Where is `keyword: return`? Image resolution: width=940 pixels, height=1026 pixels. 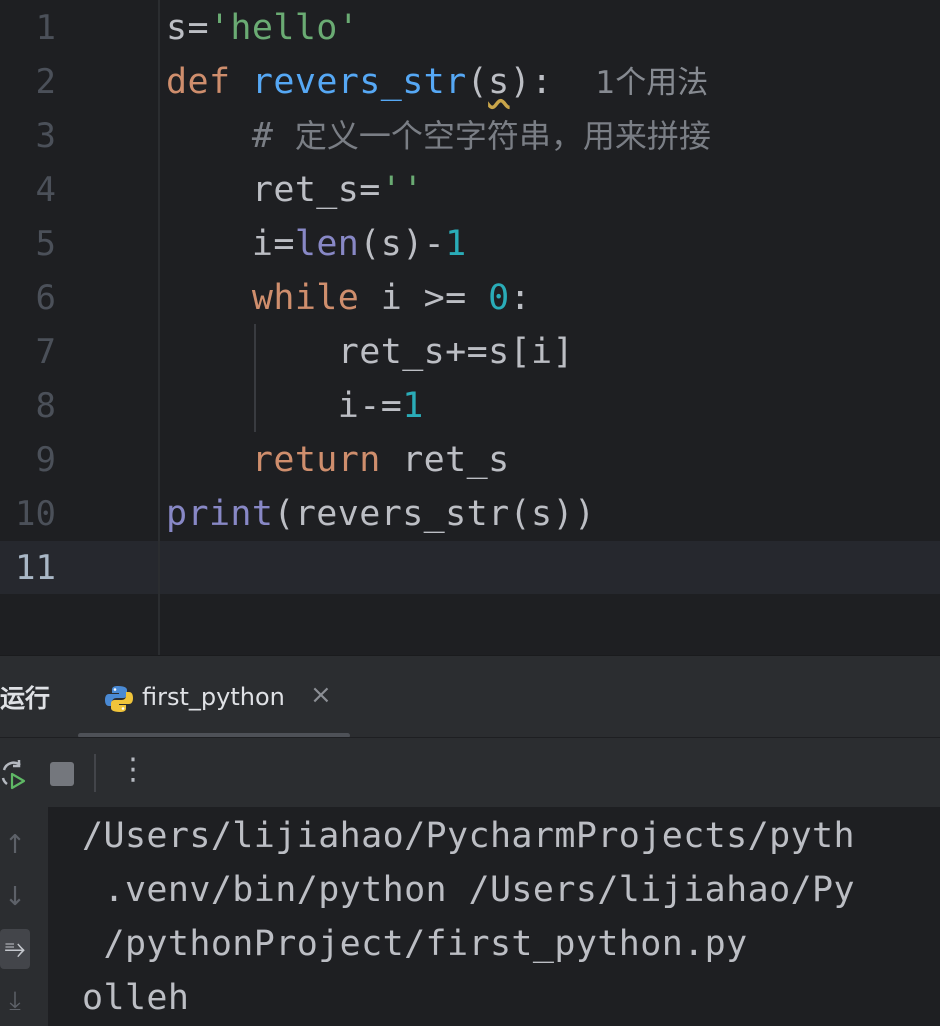 keyword: return is located at coordinates (316, 460).